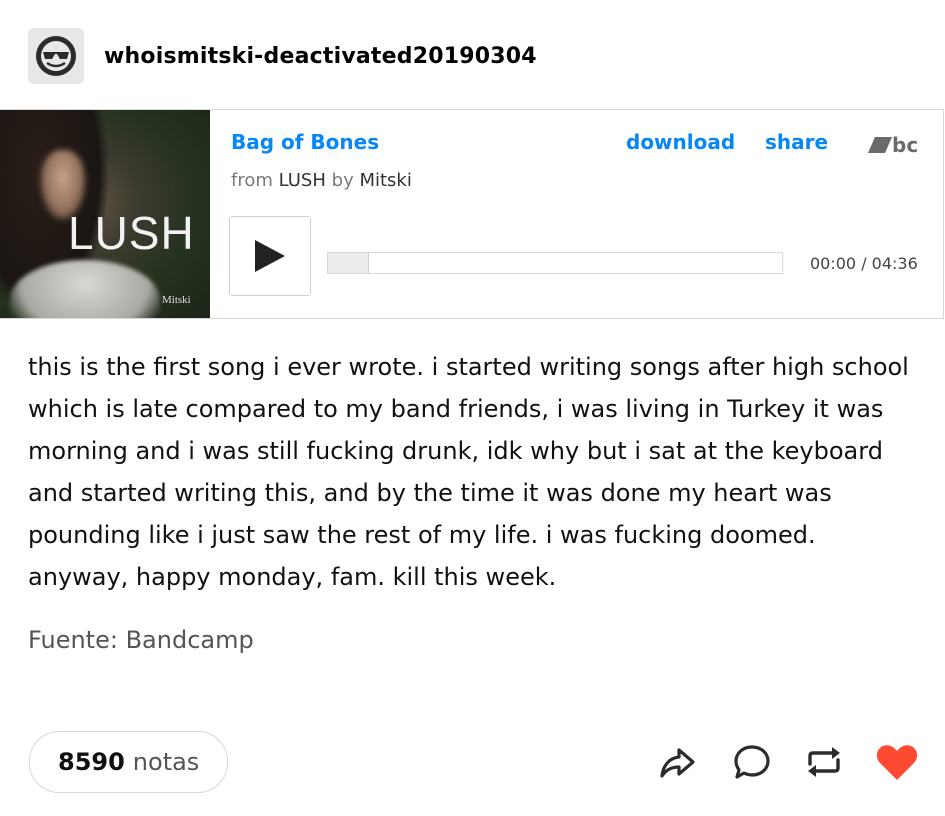 This screenshot has width=945, height=816. I want to click on bandcamp-logo-text: bc, so click(905, 145).